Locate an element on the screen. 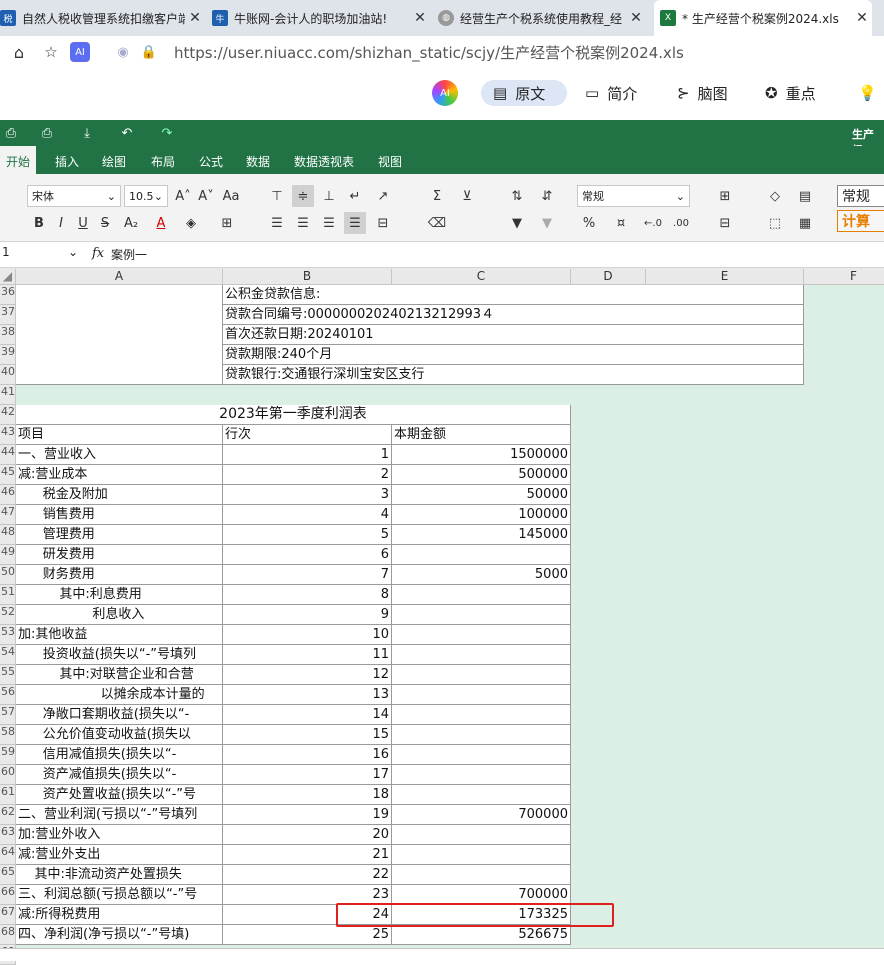 This screenshot has height=965, width=884. select-icon: ⬚ is located at coordinates (775, 223).